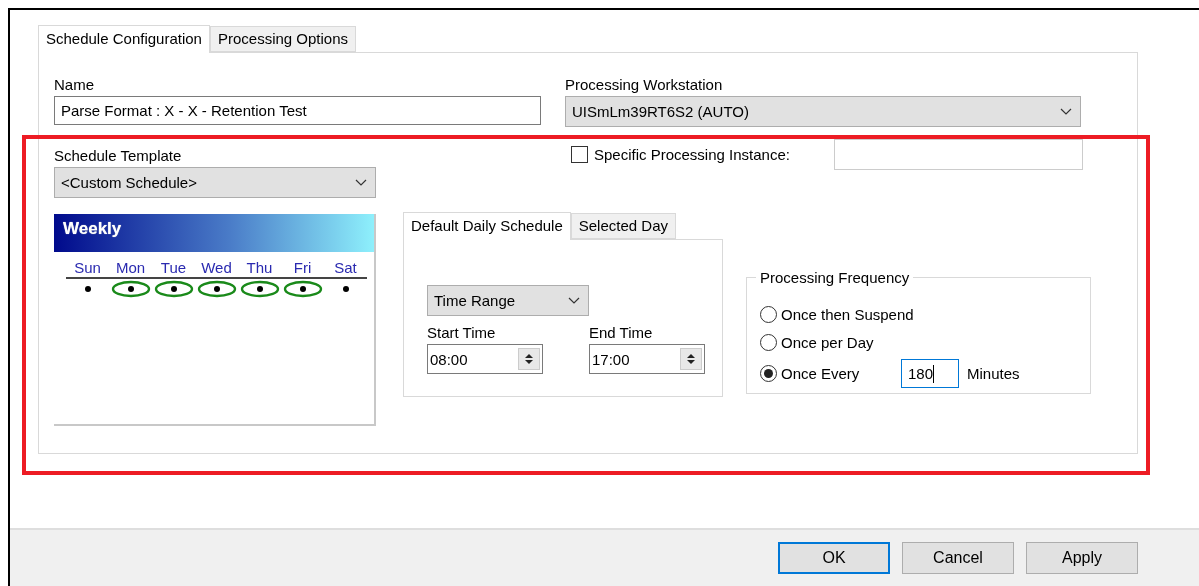  Describe the element at coordinates (644, 84) in the screenshot. I see `field-label: Processing Workstation` at that location.